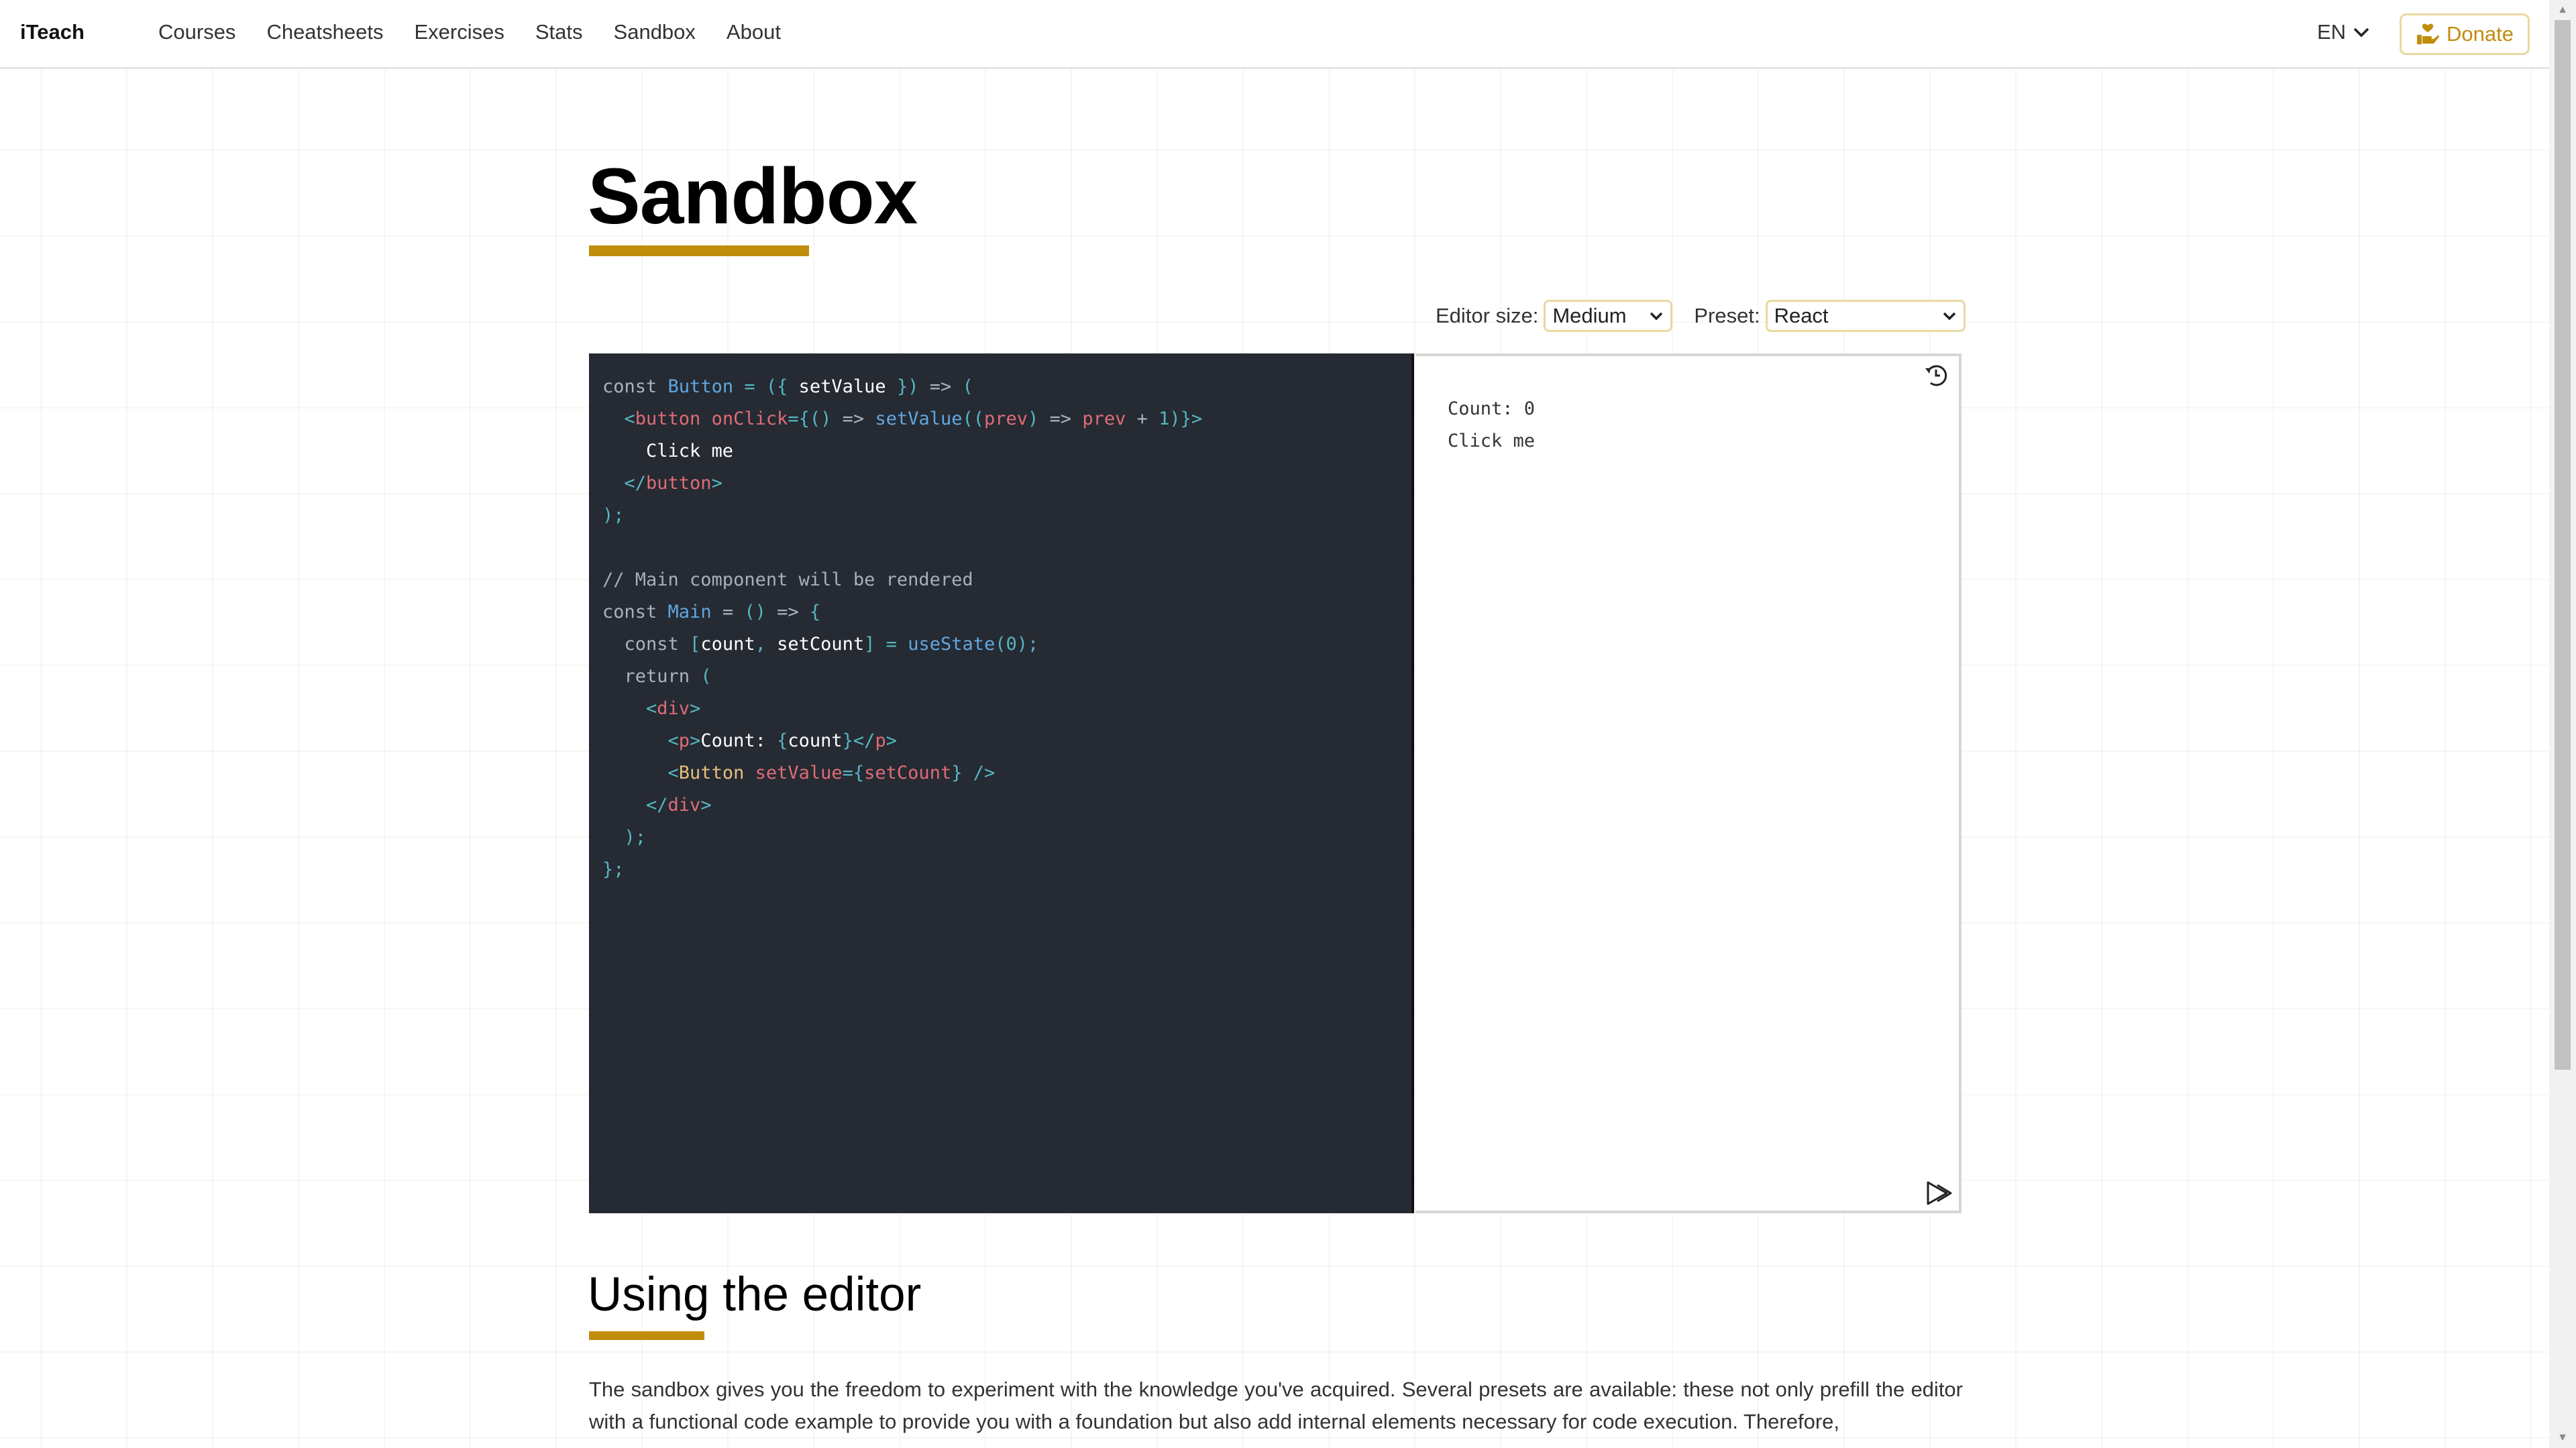 The image size is (2576, 1448). Describe the element at coordinates (842, 386) in the screenshot. I see `code-token-var: setValue` at that location.